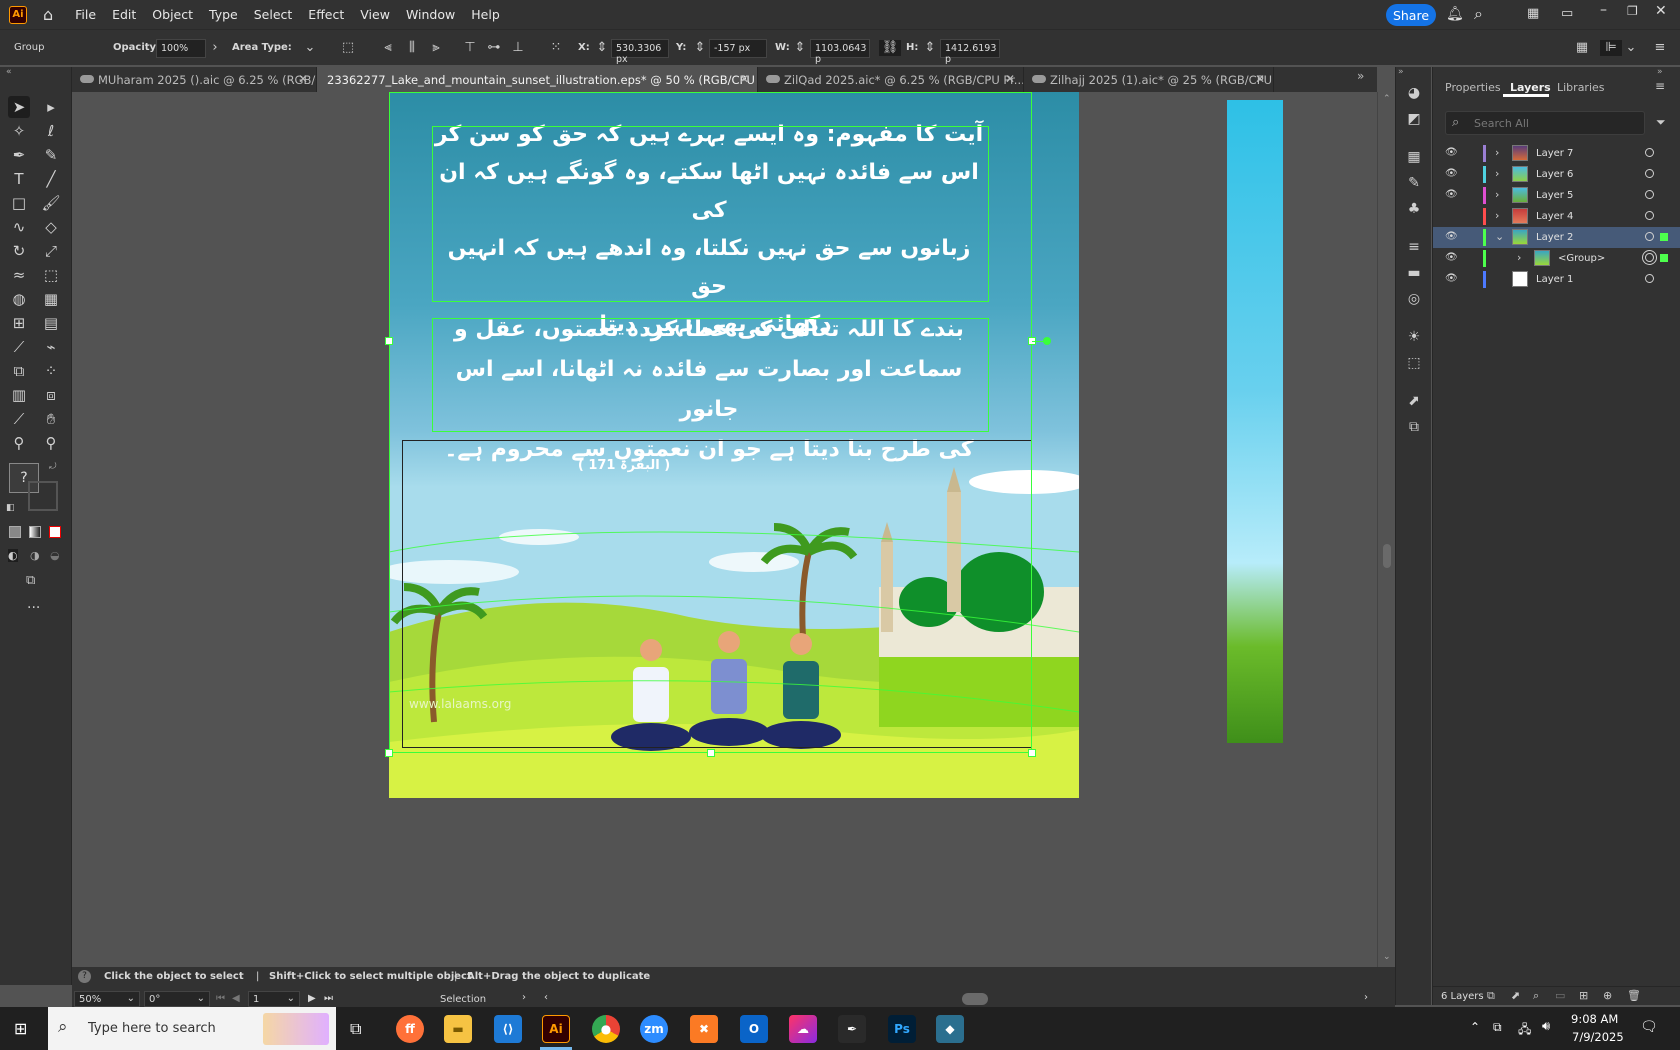 Image resolution: width=1680 pixels, height=1050 pixels. I want to click on status-menu-icon: ›, so click(524, 997).